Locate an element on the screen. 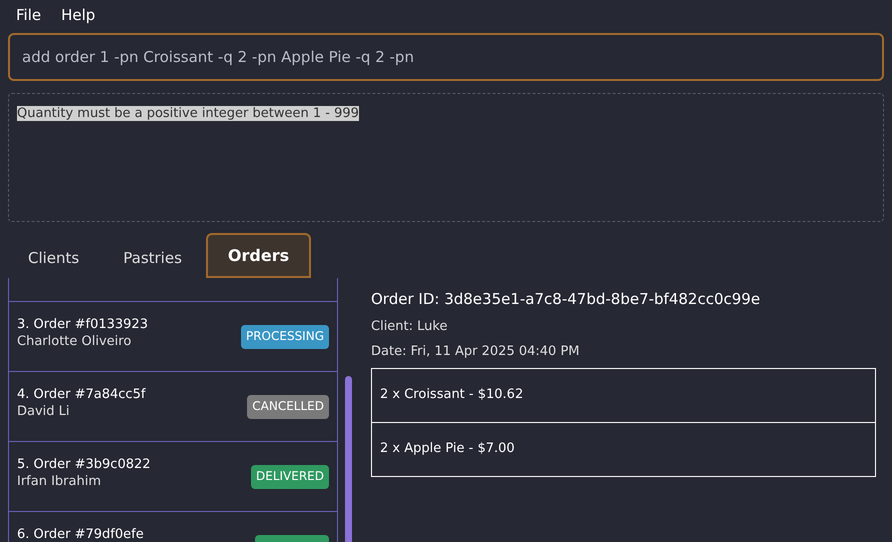  client-name: David Li is located at coordinates (44, 412).